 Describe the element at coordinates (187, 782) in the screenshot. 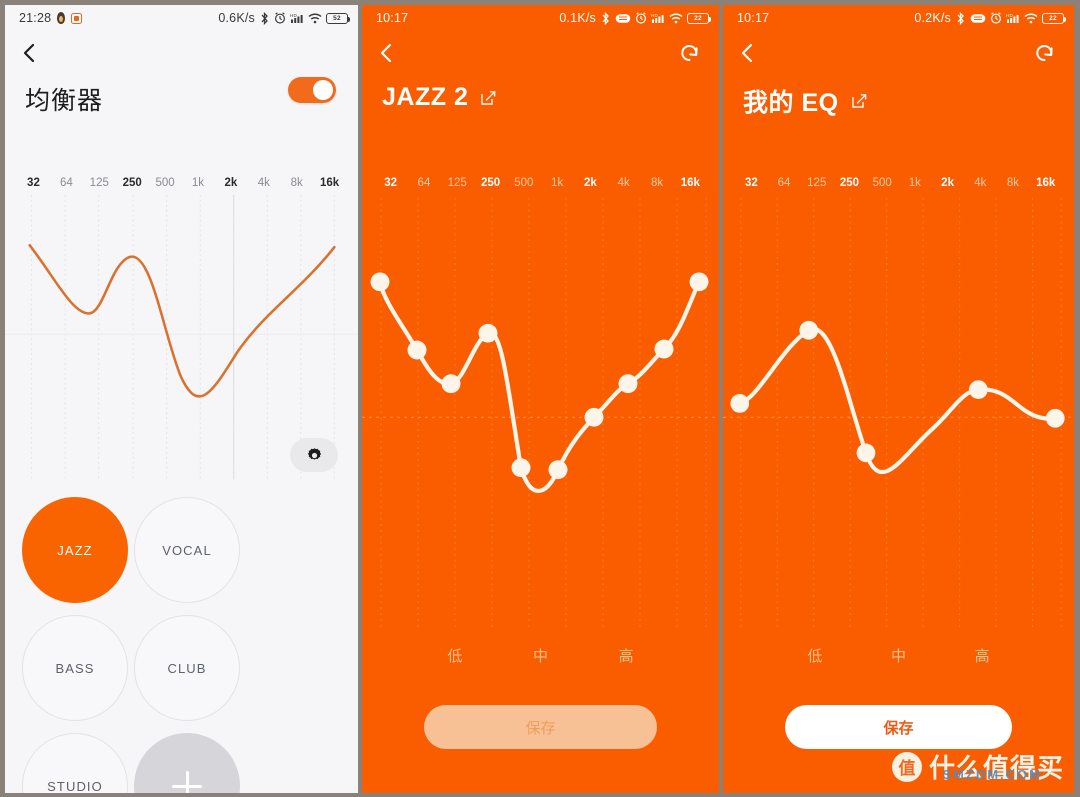

I see `plus-icon` at that location.